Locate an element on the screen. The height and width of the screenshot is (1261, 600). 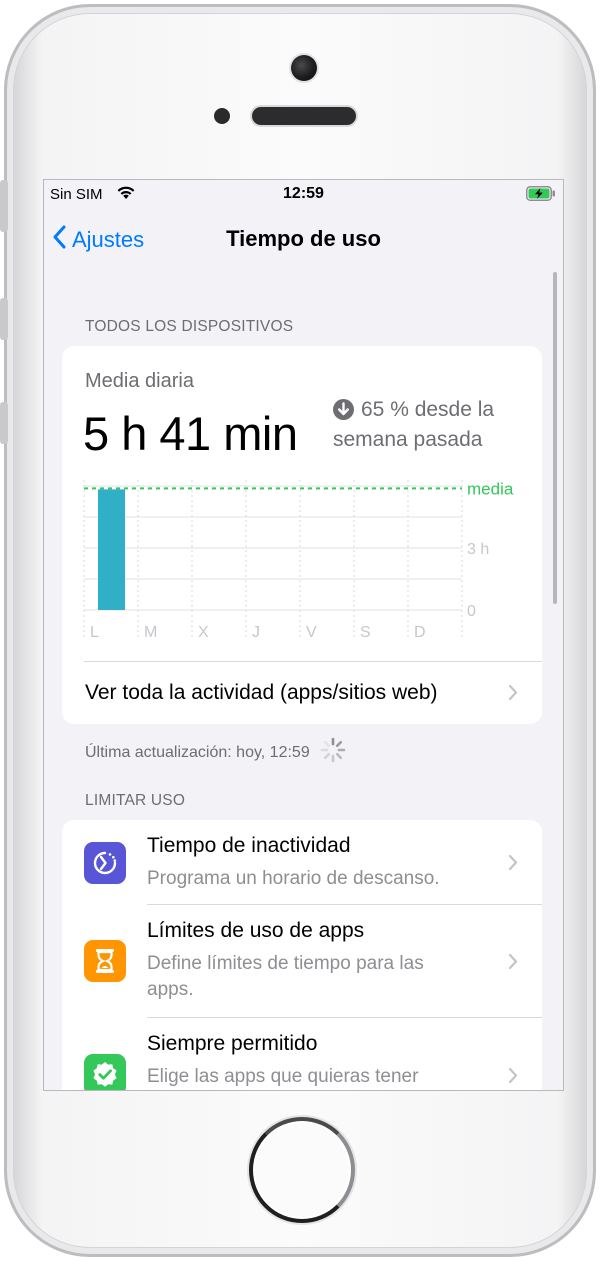
home-button is located at coordinates (302, 1170).